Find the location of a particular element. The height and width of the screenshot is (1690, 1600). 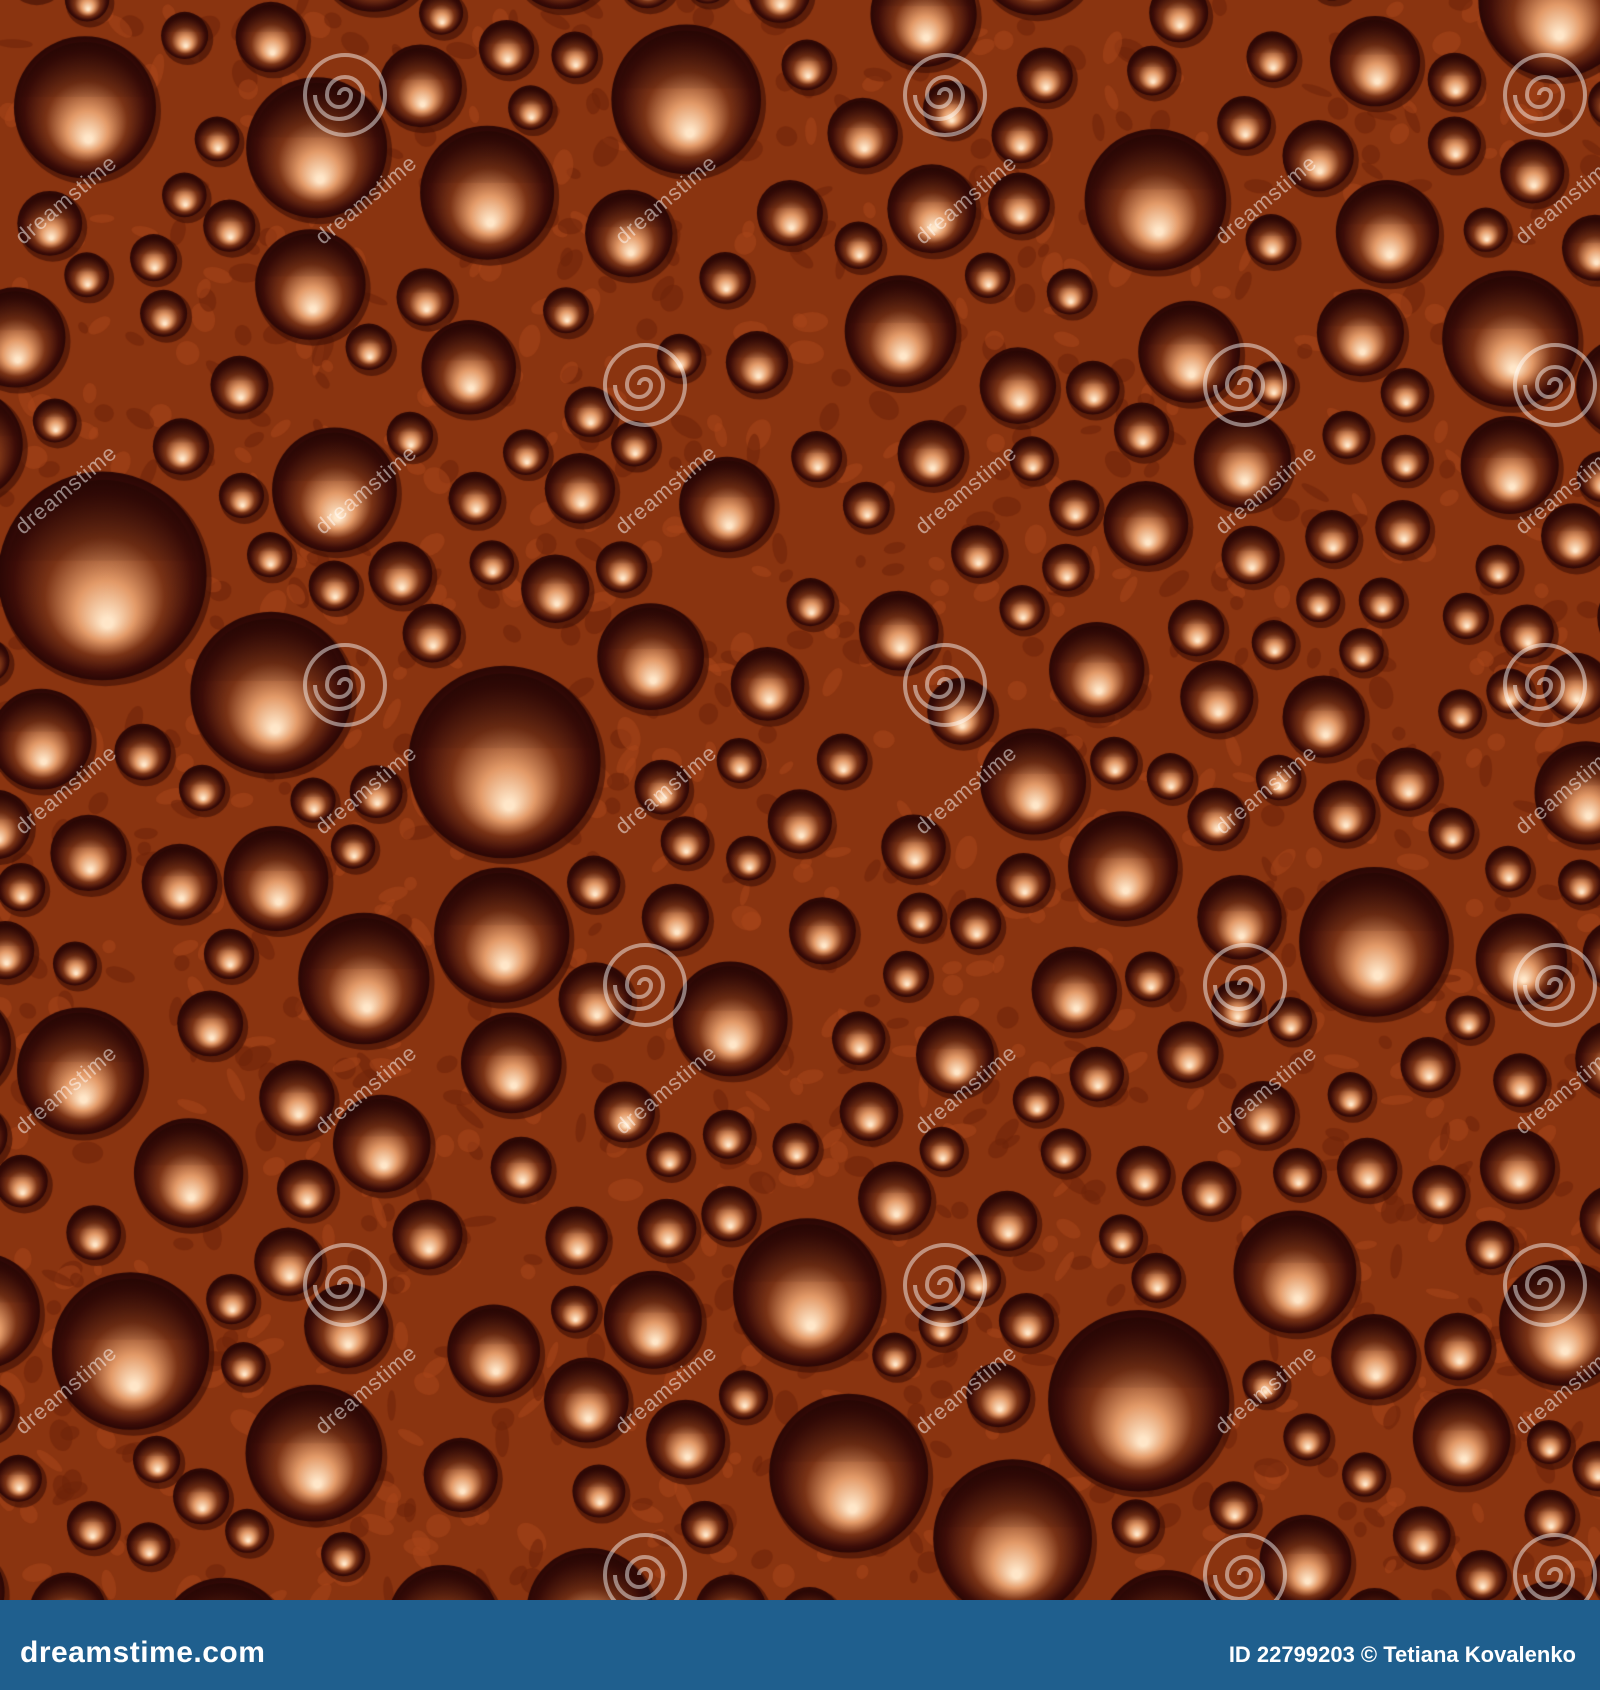

site-name: dreamstime.com is located at coordinates (142, 1653).